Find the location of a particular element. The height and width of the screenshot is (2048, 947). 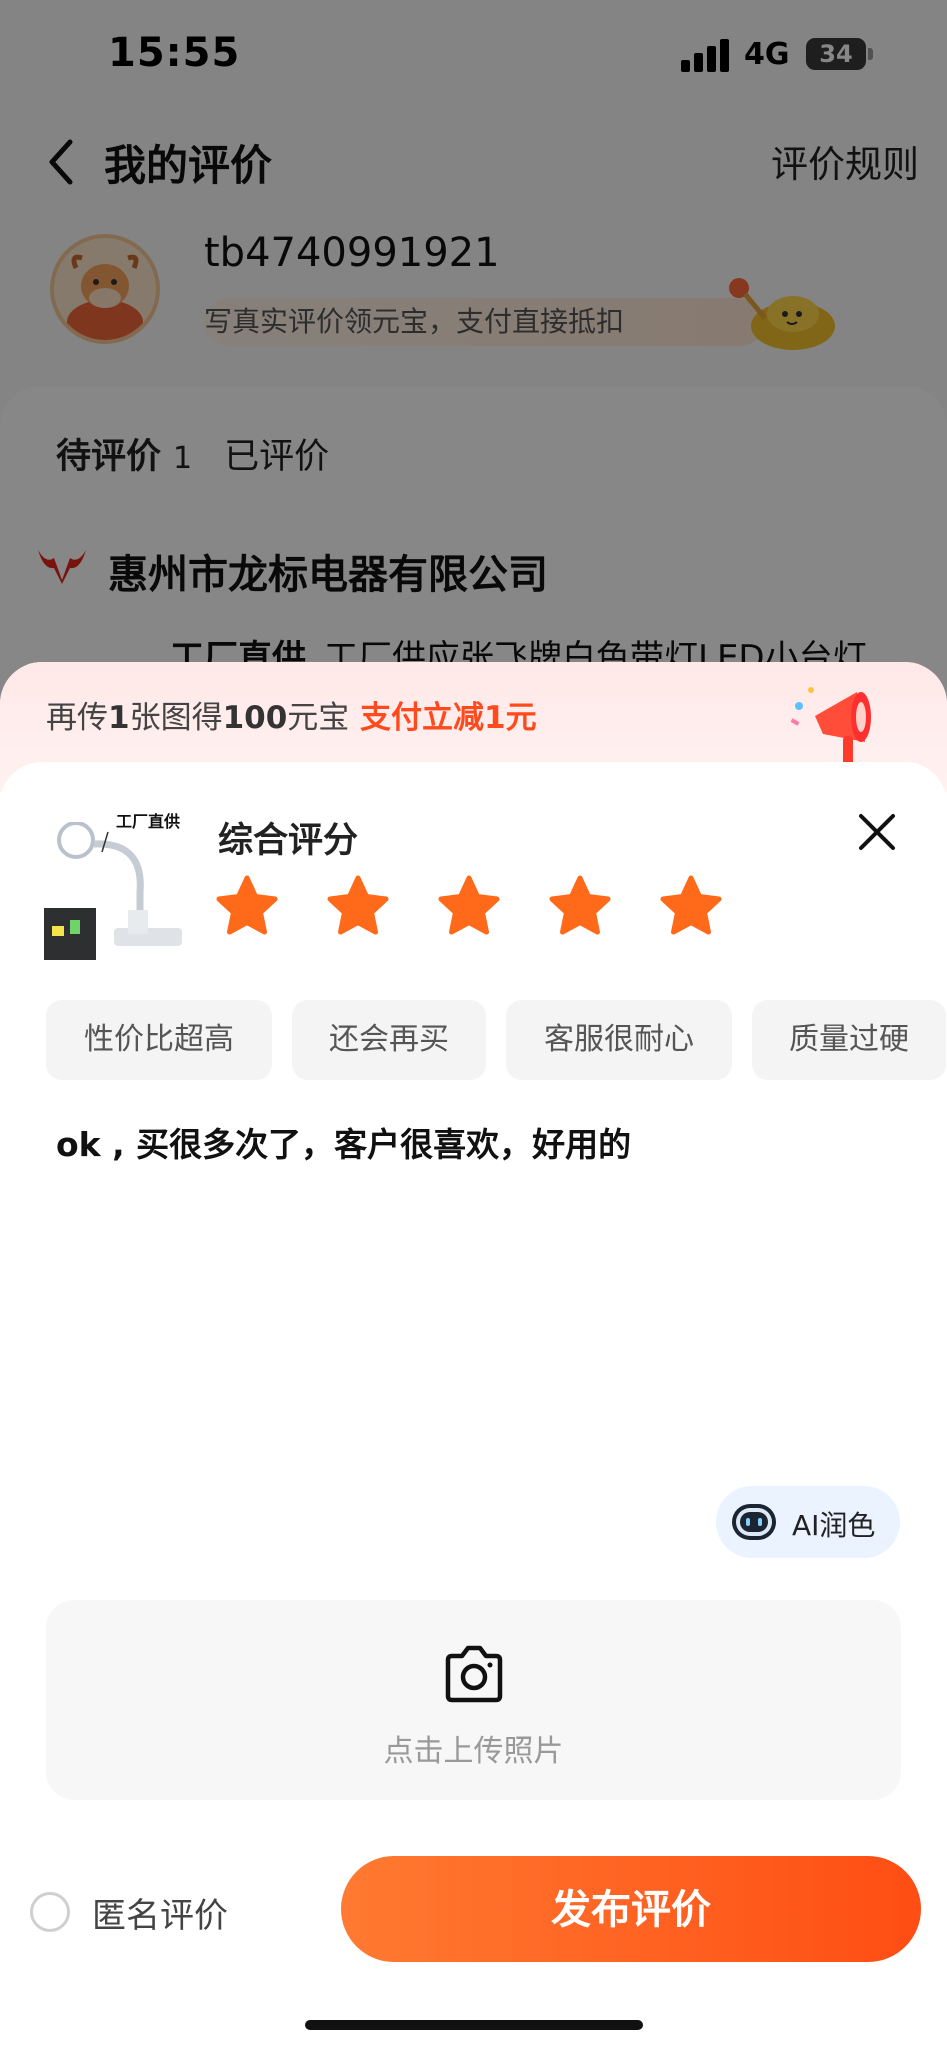

close-icon is located at coordinates (877, 832).